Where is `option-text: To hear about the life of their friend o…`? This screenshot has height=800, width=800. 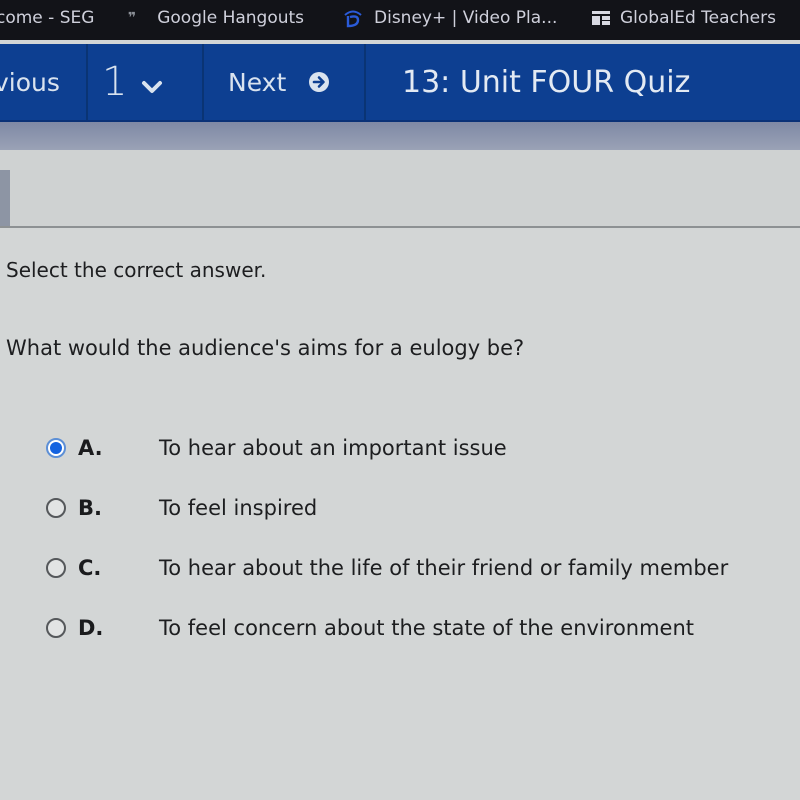
option-text: To hear about the life of their friend o… is located at coordinates (444, 568).